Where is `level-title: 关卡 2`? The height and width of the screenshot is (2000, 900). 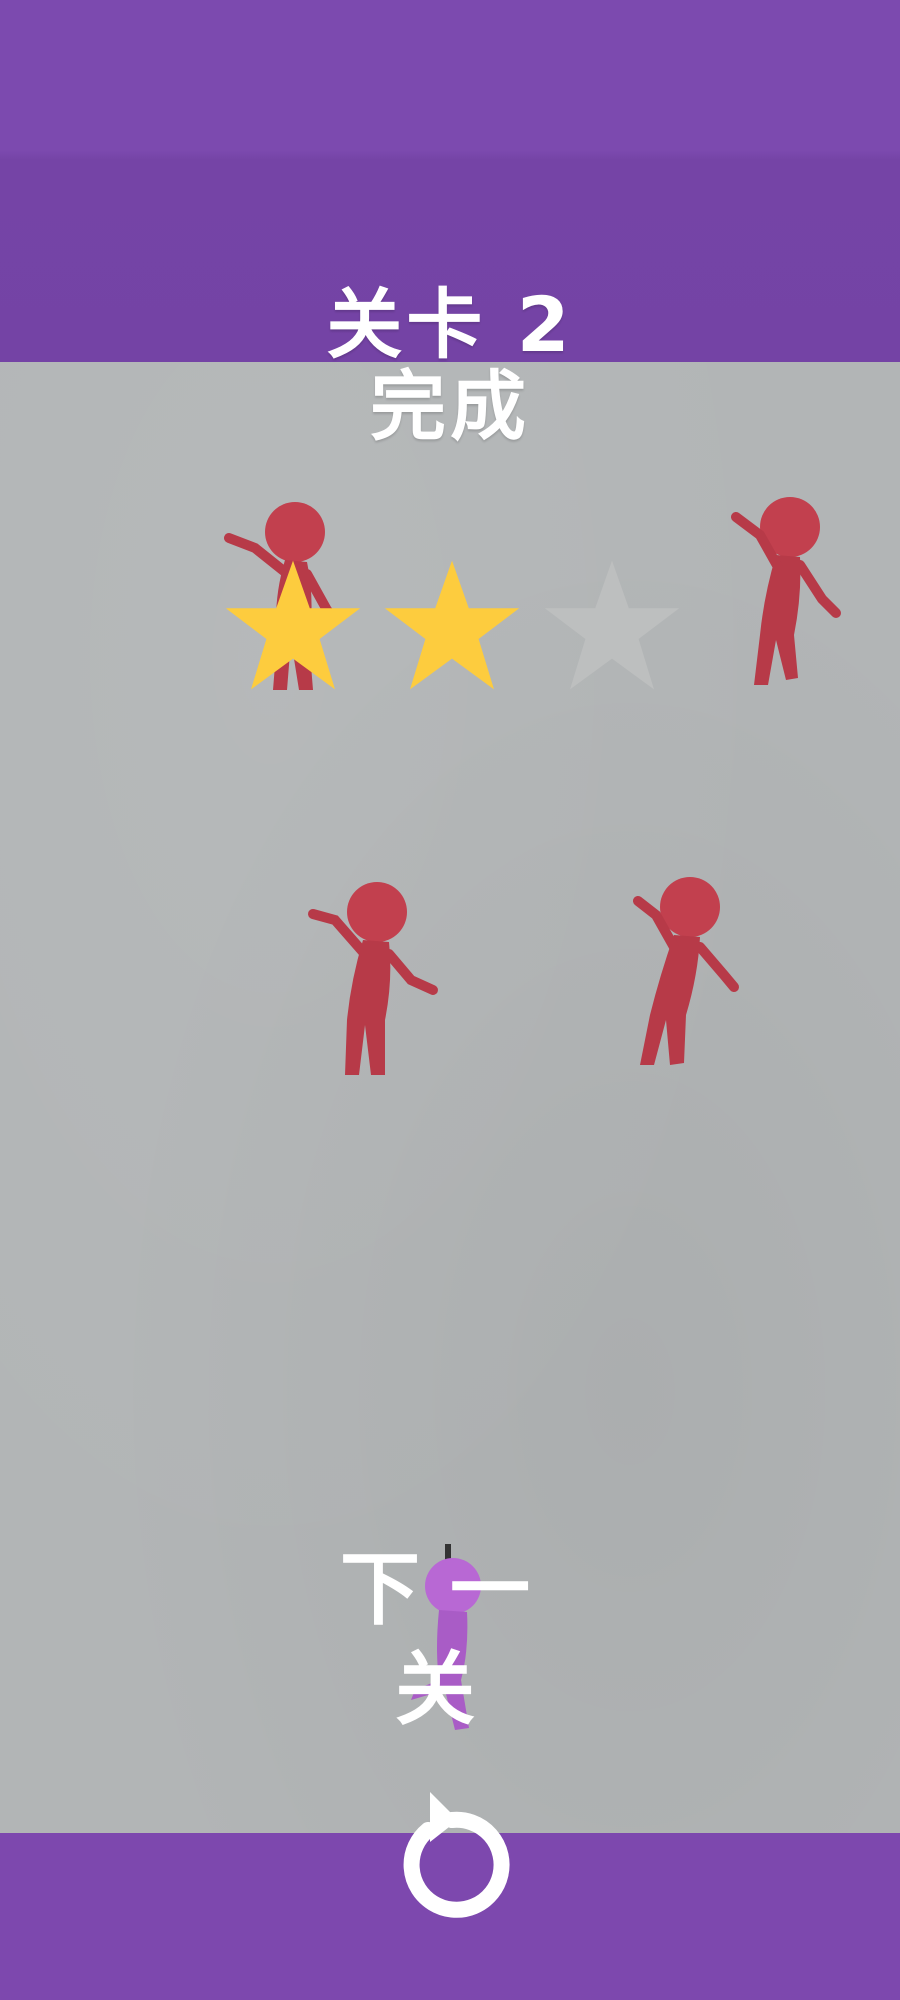 level-title: 关卡 2 is located at coordinates (450, 324).